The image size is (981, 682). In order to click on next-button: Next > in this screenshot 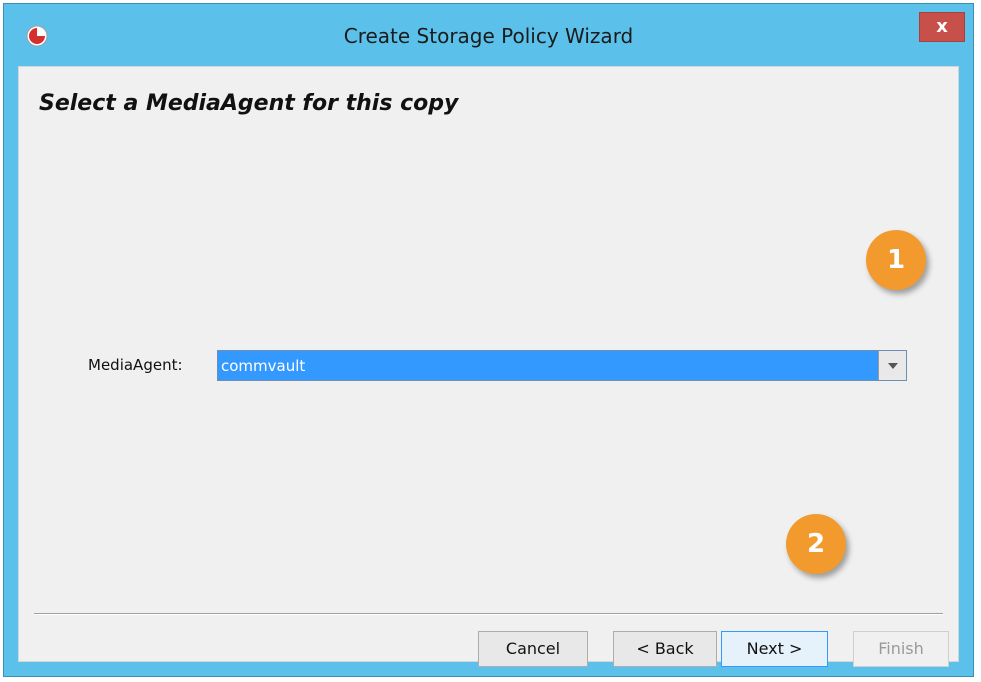, I will do `click(774, 649)`.